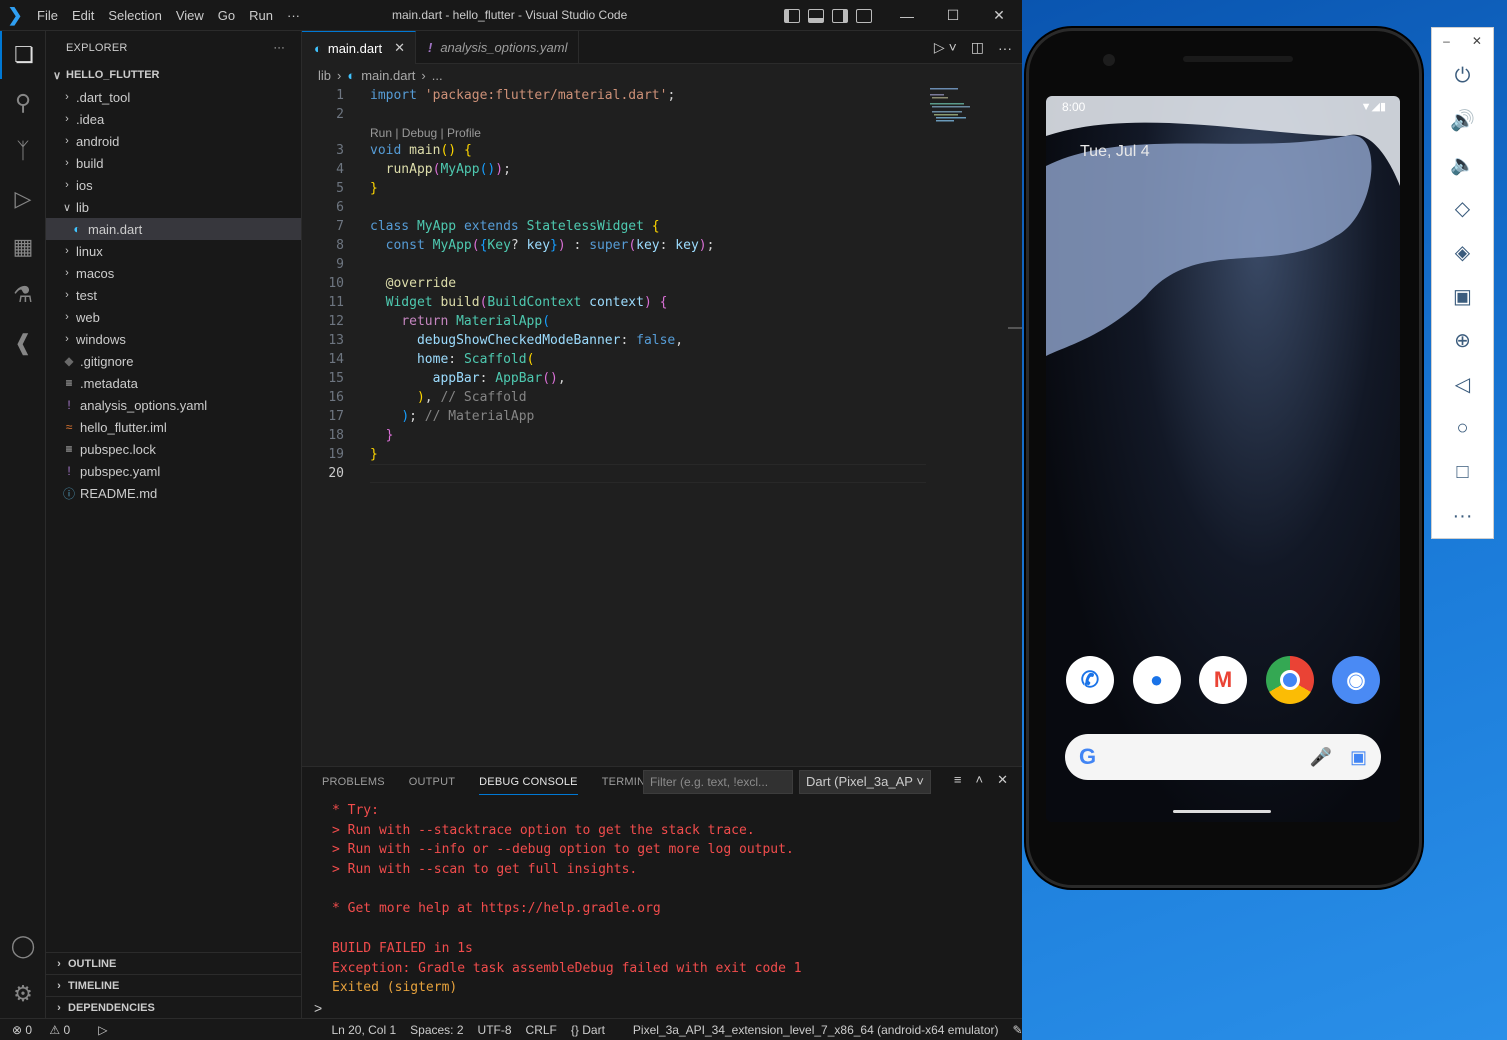 This screenshot has height=1040, width=1507. I want to click on zoom-icon: ⊕, so click(1462, 340).